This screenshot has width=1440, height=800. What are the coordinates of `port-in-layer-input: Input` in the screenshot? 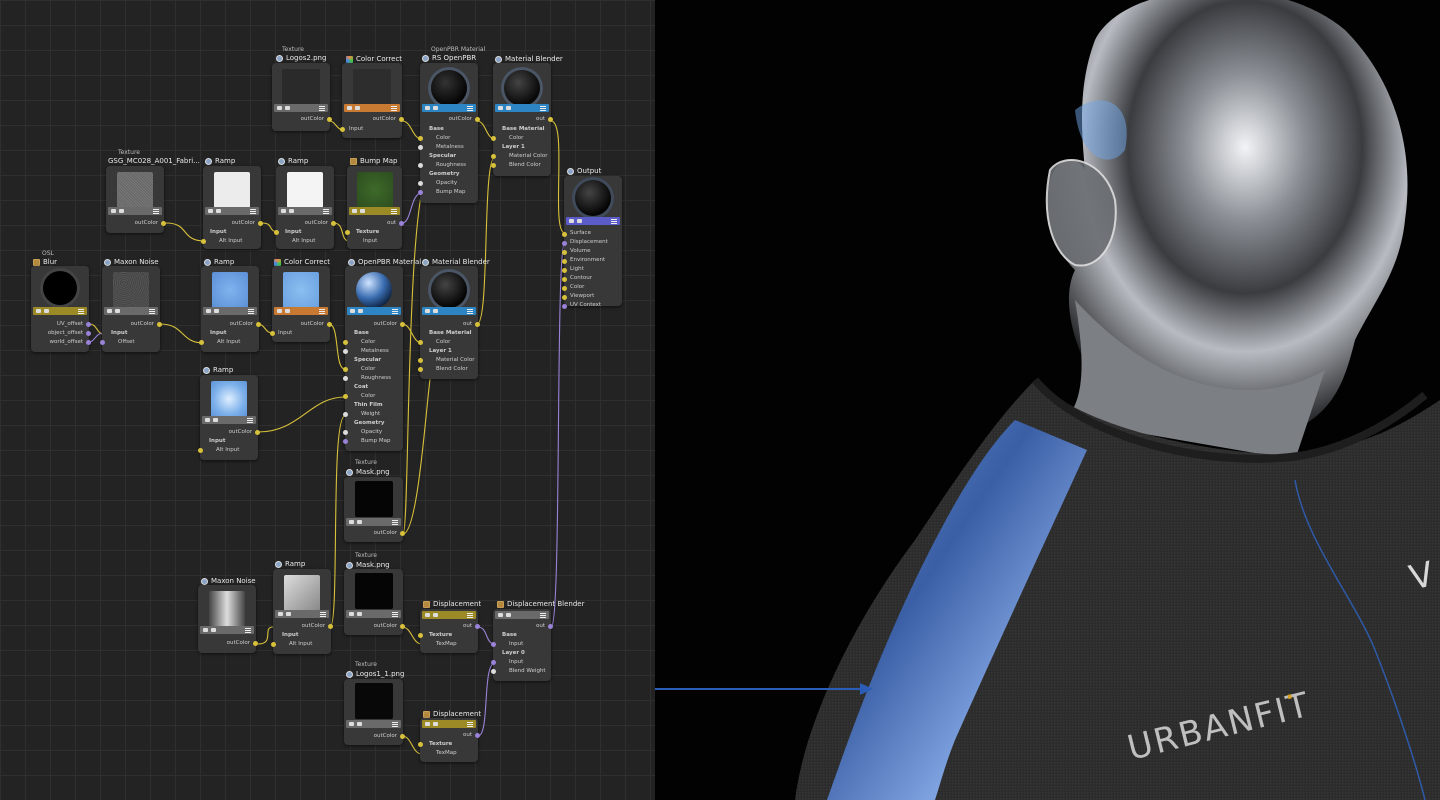 It's located at (516, 662).